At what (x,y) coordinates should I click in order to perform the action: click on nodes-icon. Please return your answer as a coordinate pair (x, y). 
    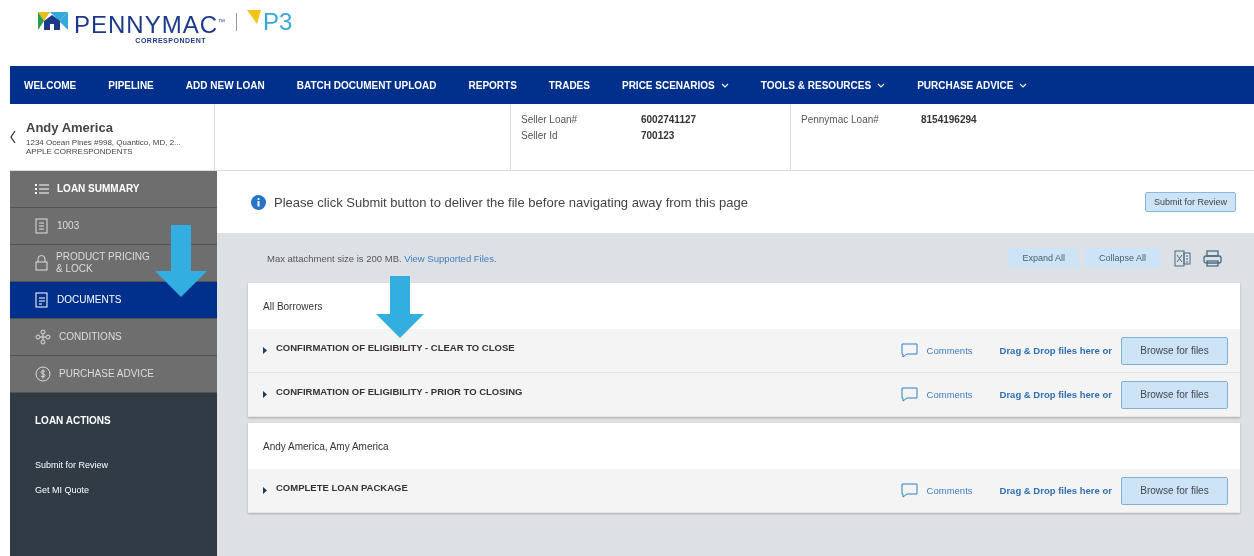
    Looking at the image, I should click on (43, 337).